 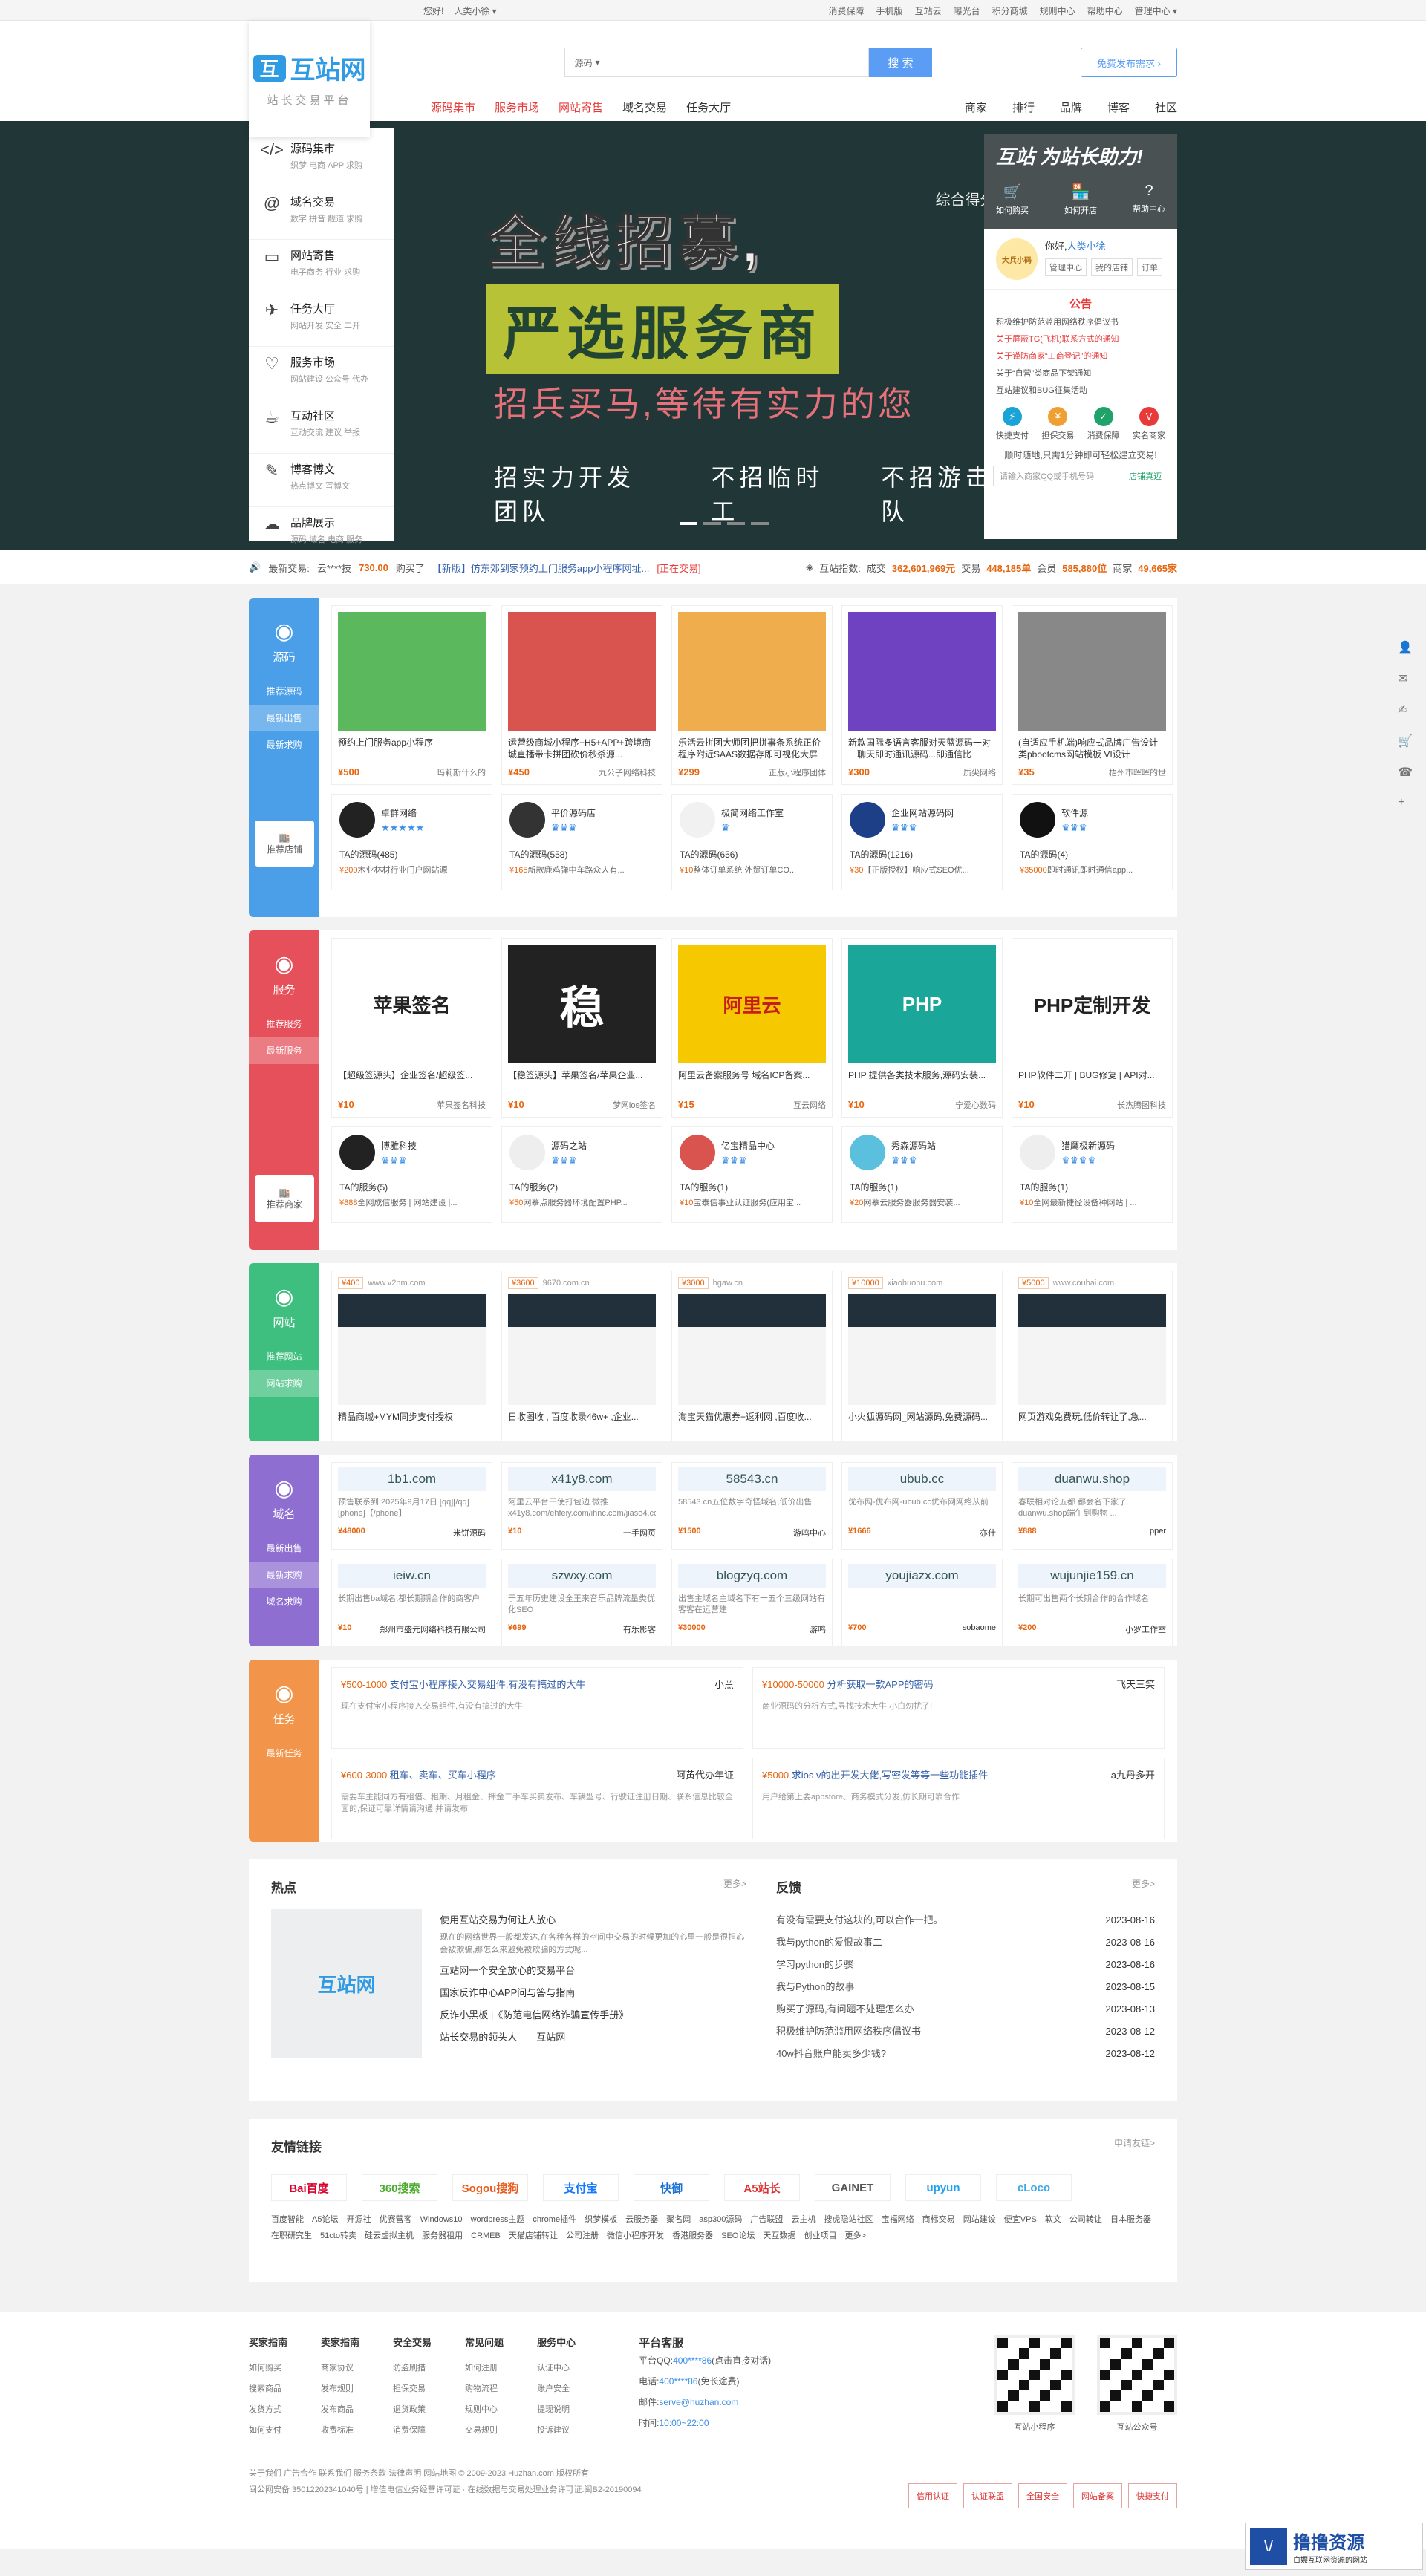 I want to click on user-button: 我的店铺, so click(x=1112, y=267).